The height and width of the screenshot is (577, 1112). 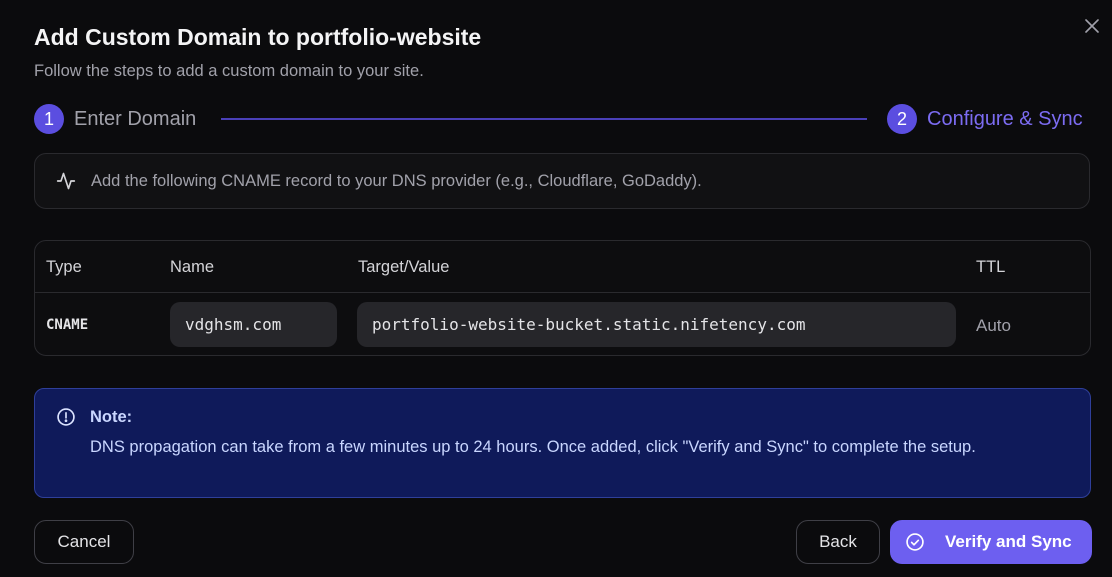 I want to click on step-configure-sync: 2 Configure & Sync, so click(x=985, y=119).